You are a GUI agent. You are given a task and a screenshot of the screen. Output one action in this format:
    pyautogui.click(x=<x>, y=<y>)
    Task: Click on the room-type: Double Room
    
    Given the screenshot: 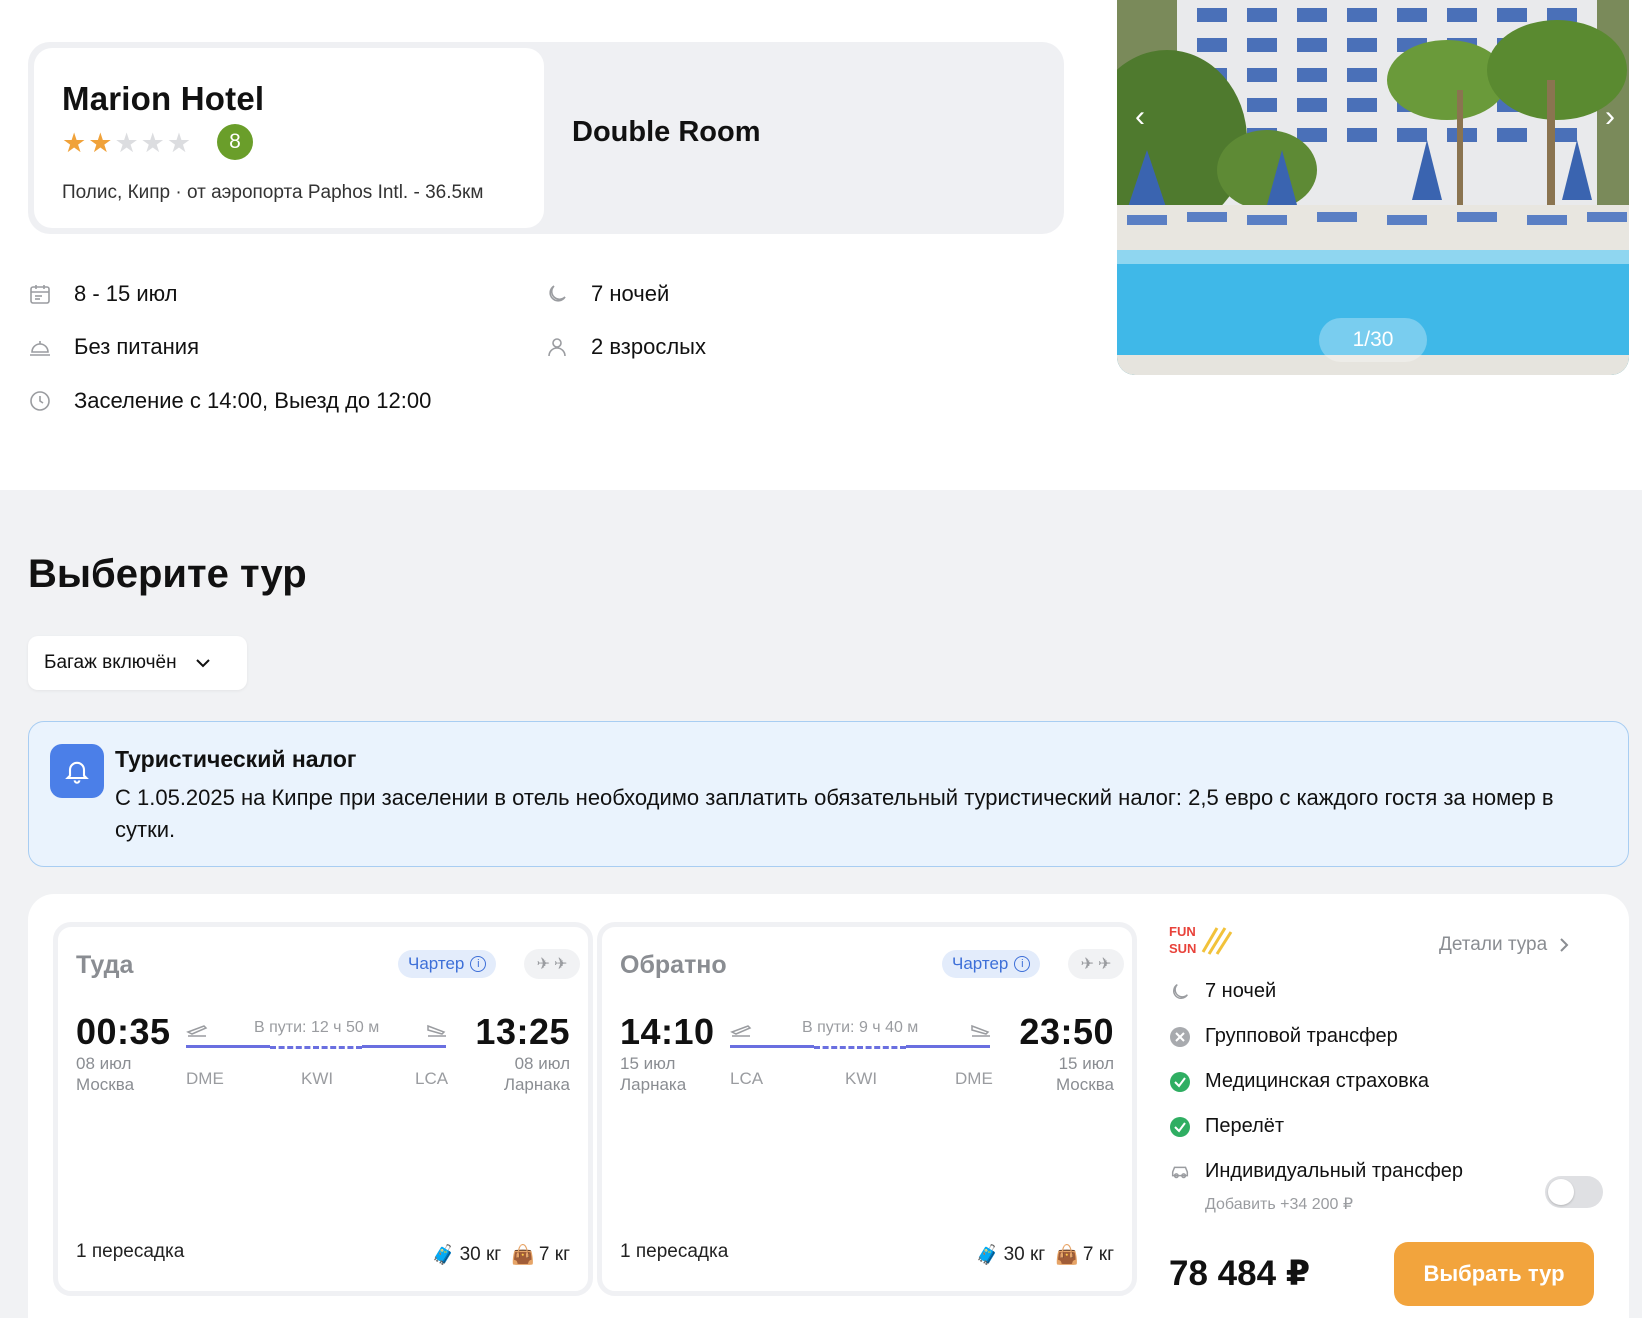 What is the action you would take?
    pyautogui.click(x=666, y=132)
    